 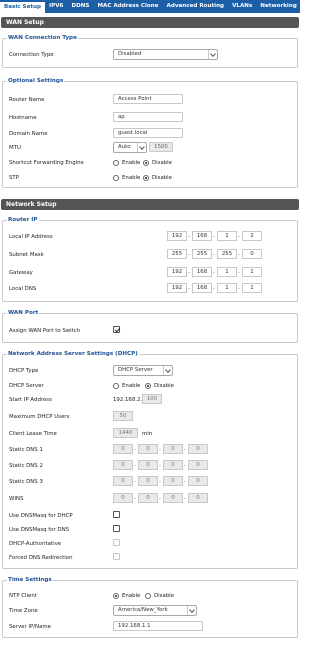 What do you see at coordinates (177, 254) in the screenshot?
I see `subnet-octet-1: 255` at bounding box center [177, 254].